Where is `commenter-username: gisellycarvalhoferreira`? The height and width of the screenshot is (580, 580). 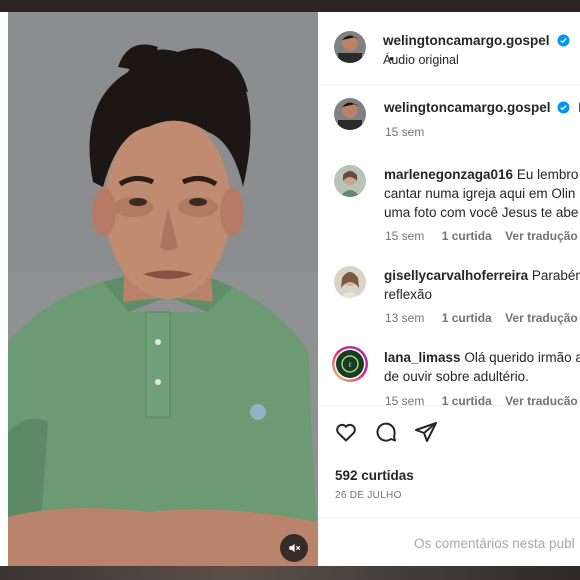
commenter-username: gisellycarvalhoferreira is located at coordinates (456, 275).